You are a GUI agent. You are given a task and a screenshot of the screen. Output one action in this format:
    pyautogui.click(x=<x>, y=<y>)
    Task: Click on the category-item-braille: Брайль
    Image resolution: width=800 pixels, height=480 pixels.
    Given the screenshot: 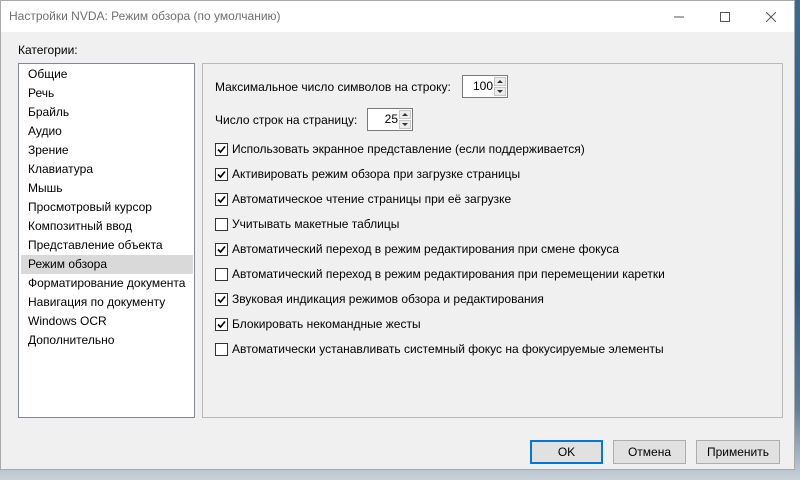 What is the action you would take?
    pyautogui.click(x=107, y=112)
    